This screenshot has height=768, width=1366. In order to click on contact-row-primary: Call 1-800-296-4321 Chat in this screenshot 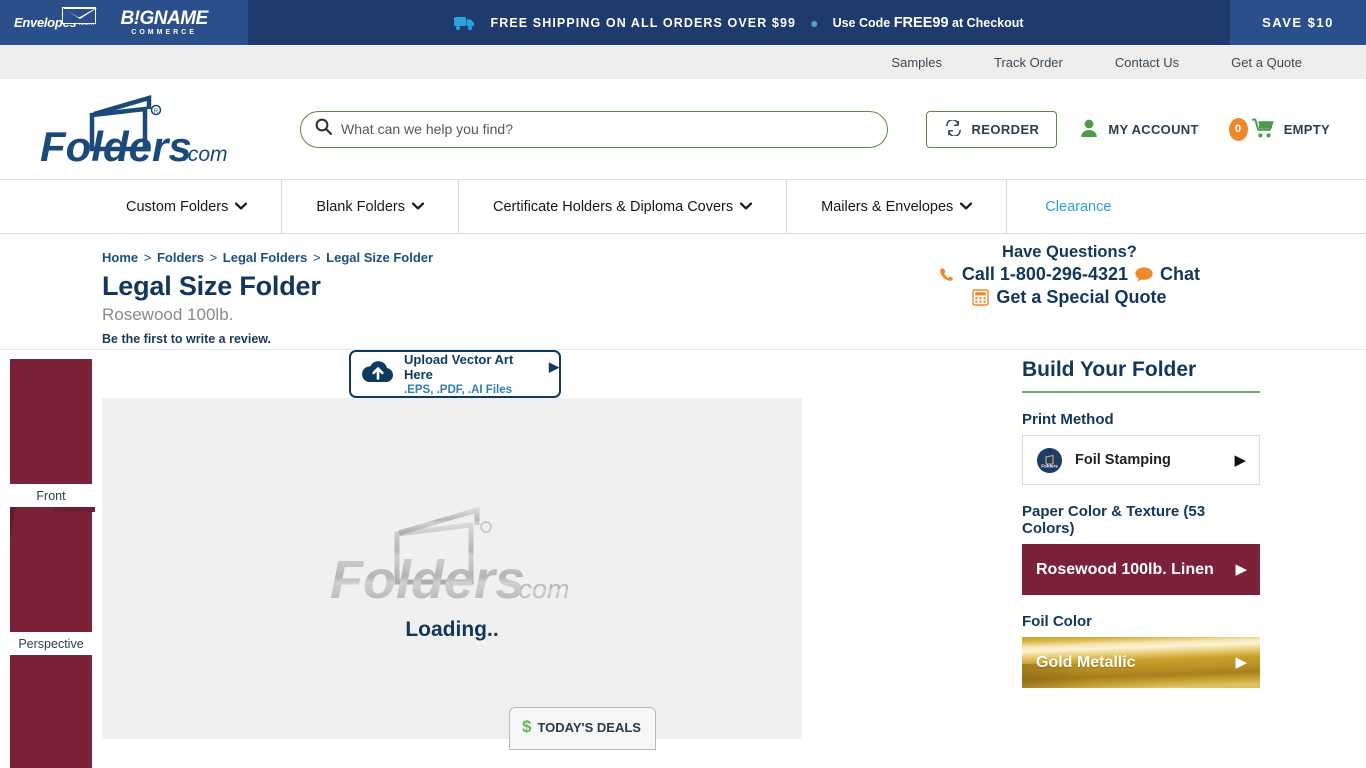, I will do `click(1069, 274)`.